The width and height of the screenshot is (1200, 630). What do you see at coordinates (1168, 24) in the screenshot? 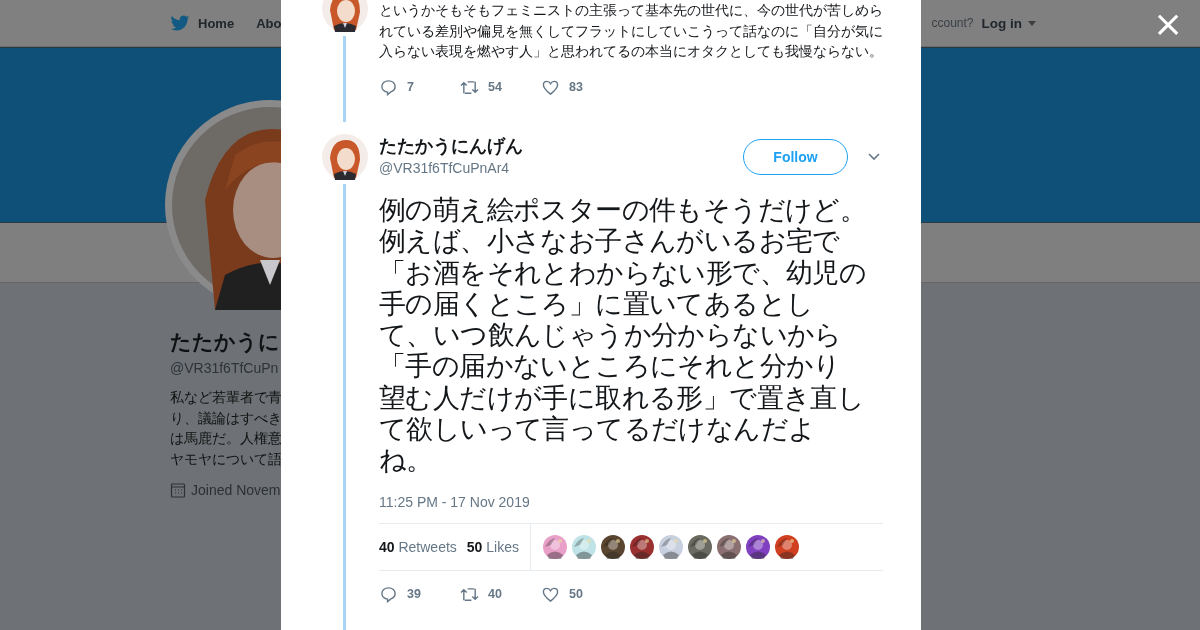
I see `close-button: ×` at bounding box center [1168, 24].